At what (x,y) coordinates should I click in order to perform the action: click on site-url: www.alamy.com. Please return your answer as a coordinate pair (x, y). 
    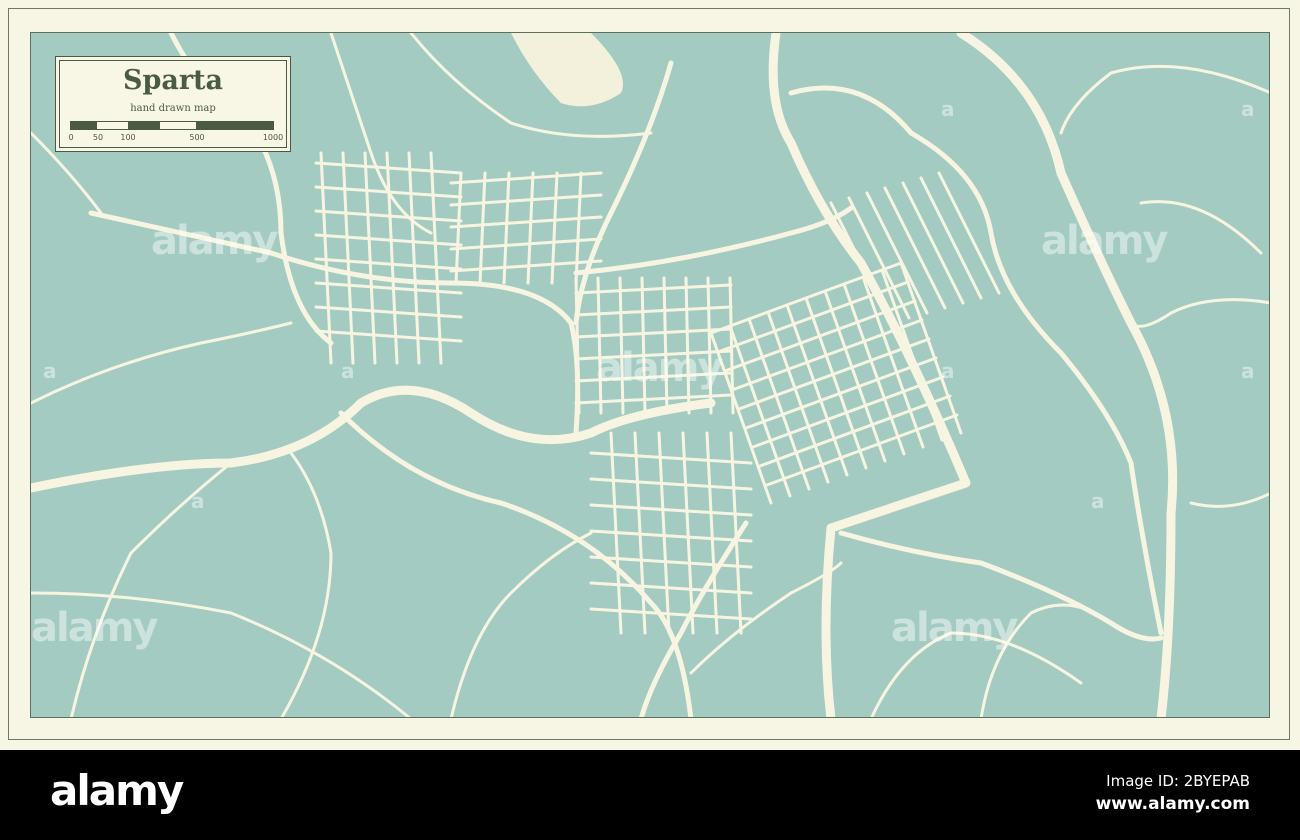
    Looking at the image, I should click on (1173, 804).